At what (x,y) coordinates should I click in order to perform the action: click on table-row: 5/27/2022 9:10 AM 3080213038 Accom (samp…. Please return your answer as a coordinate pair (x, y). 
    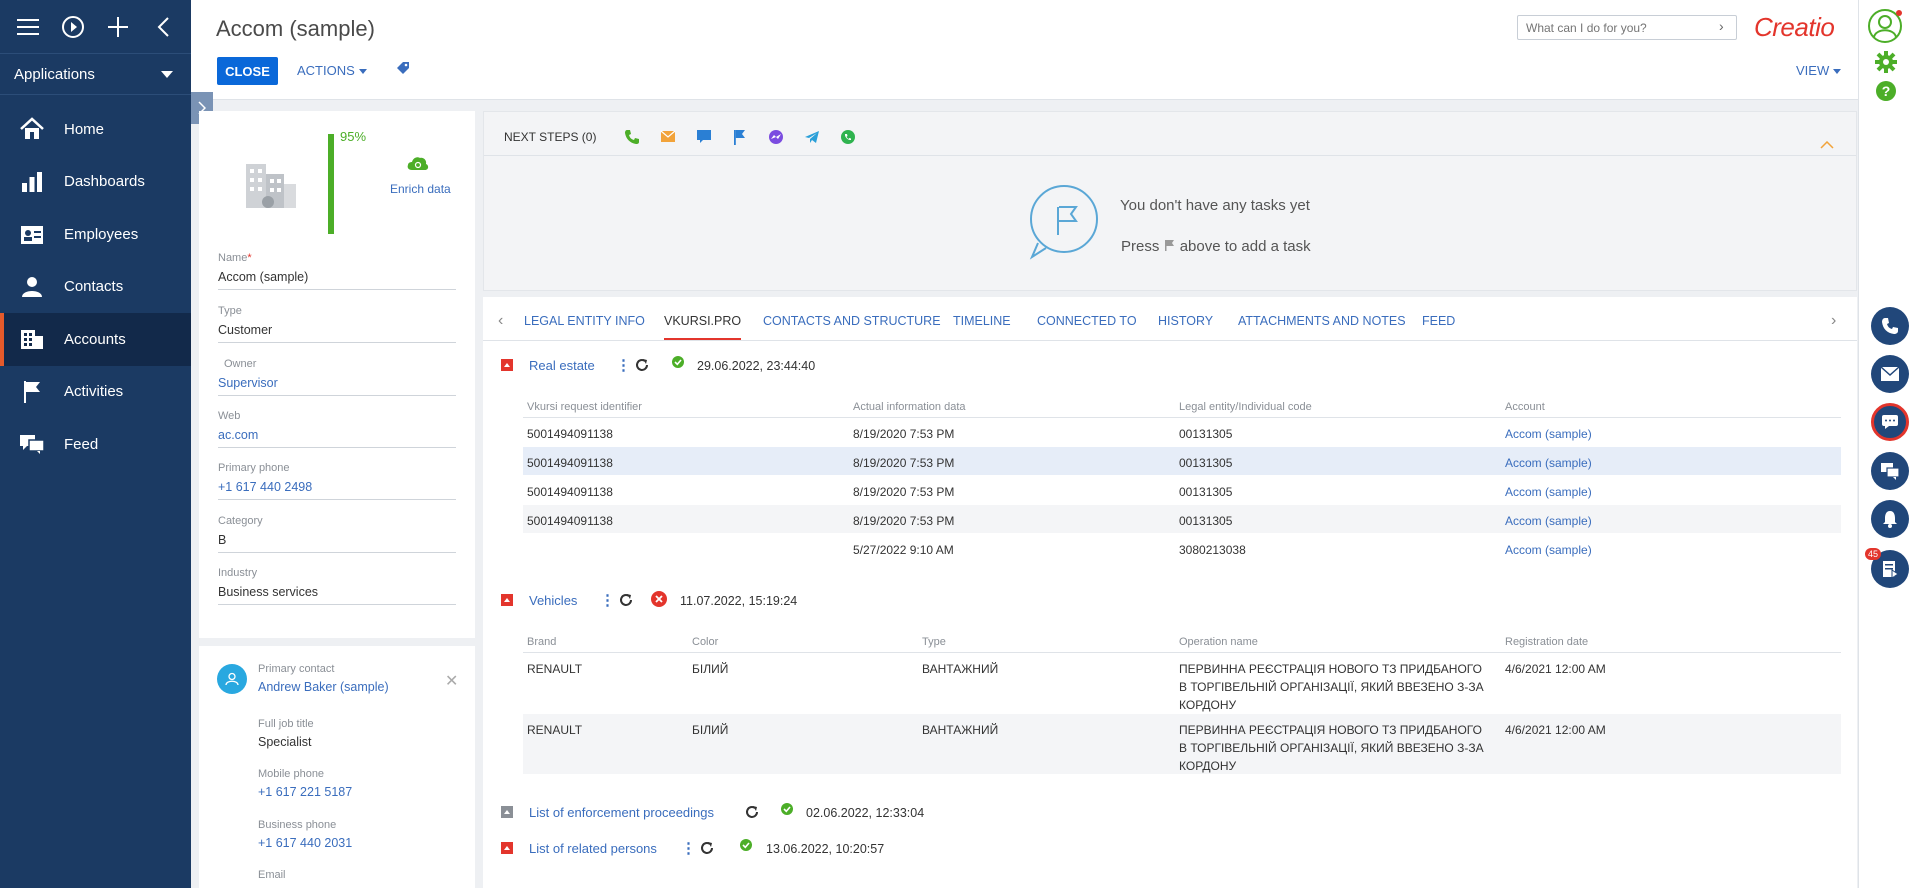
    Looking at the image, I should click on (1182, 548).